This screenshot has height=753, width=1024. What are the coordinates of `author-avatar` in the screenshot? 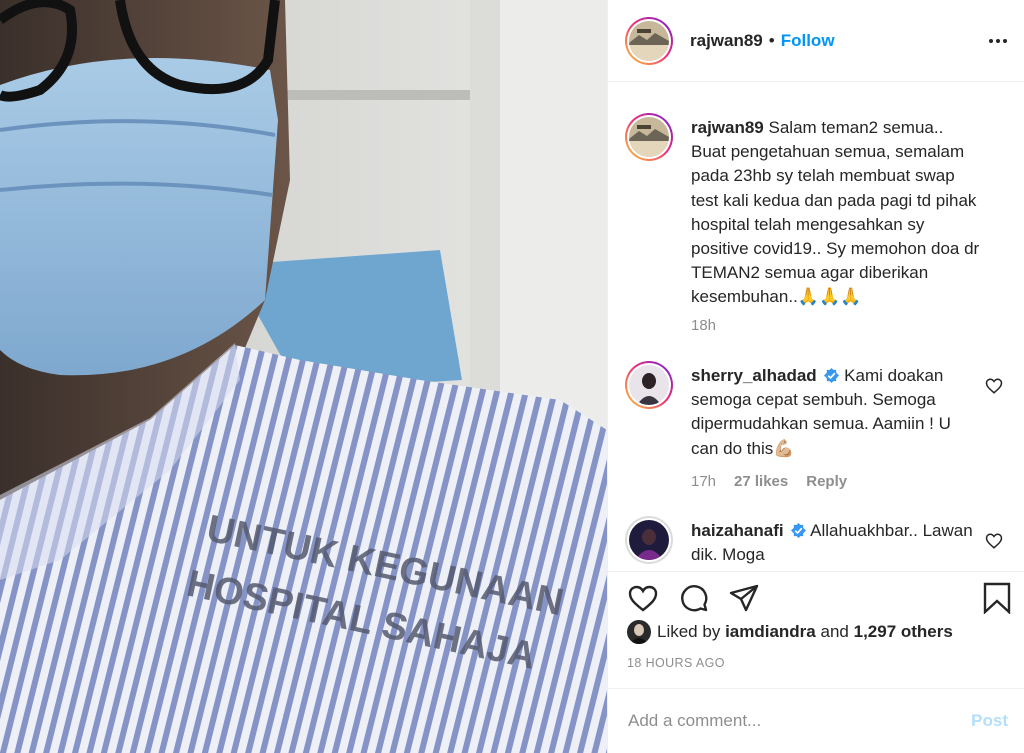 It's located at (649, 40).